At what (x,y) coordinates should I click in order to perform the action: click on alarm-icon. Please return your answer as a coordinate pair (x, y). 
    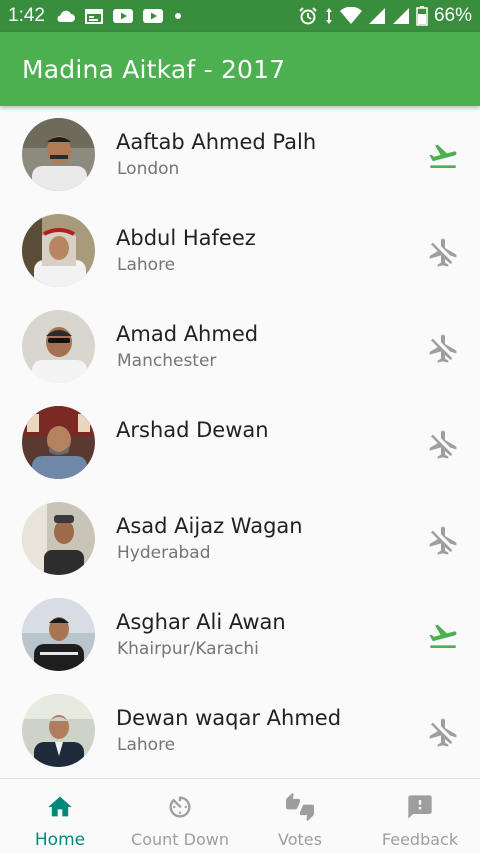
    Looking at the image, I should click on (308, 16).